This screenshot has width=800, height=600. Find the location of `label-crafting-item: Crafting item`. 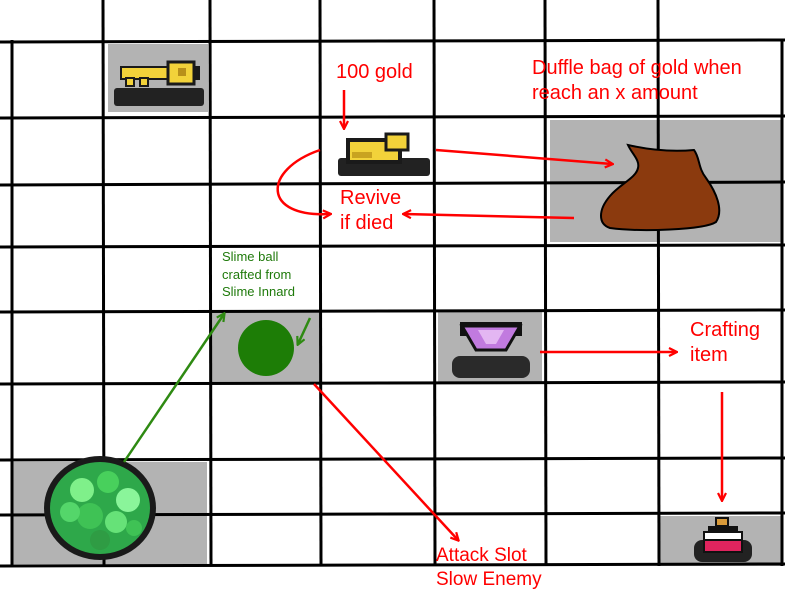

label-crafting-item: Crafting item is located at coordinates (725, 343).